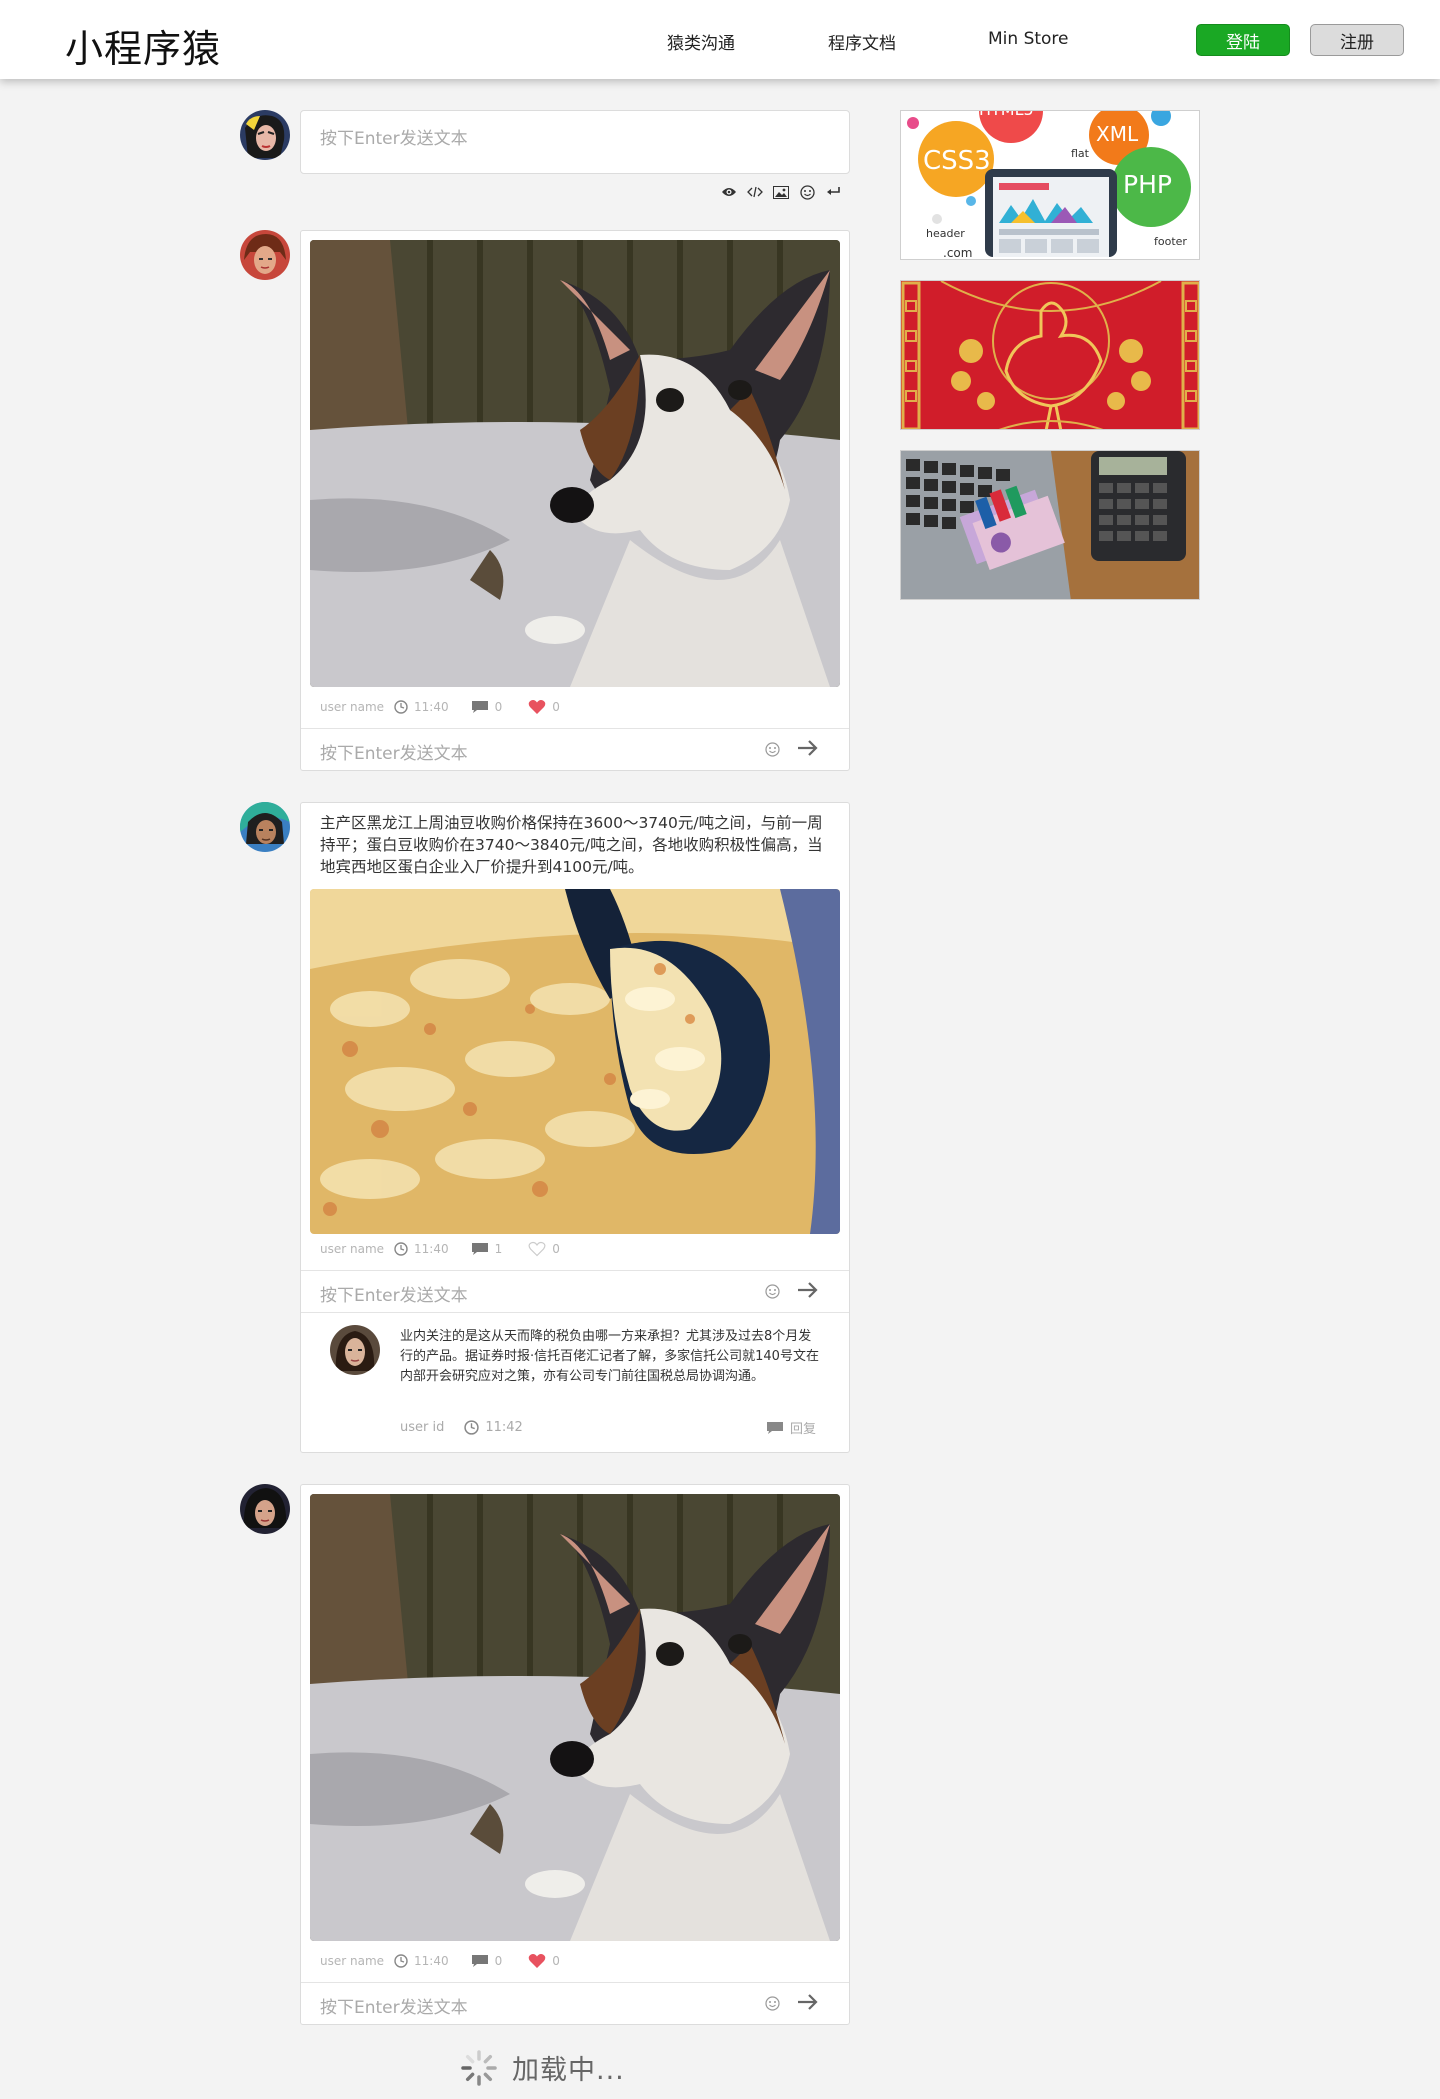 This screenshot has height=2099, width=1440. What do you see at coordinates (1117, 134) in the screenshot?
I see `ad-word-xml: XML` at bounding box center [1117, 134].